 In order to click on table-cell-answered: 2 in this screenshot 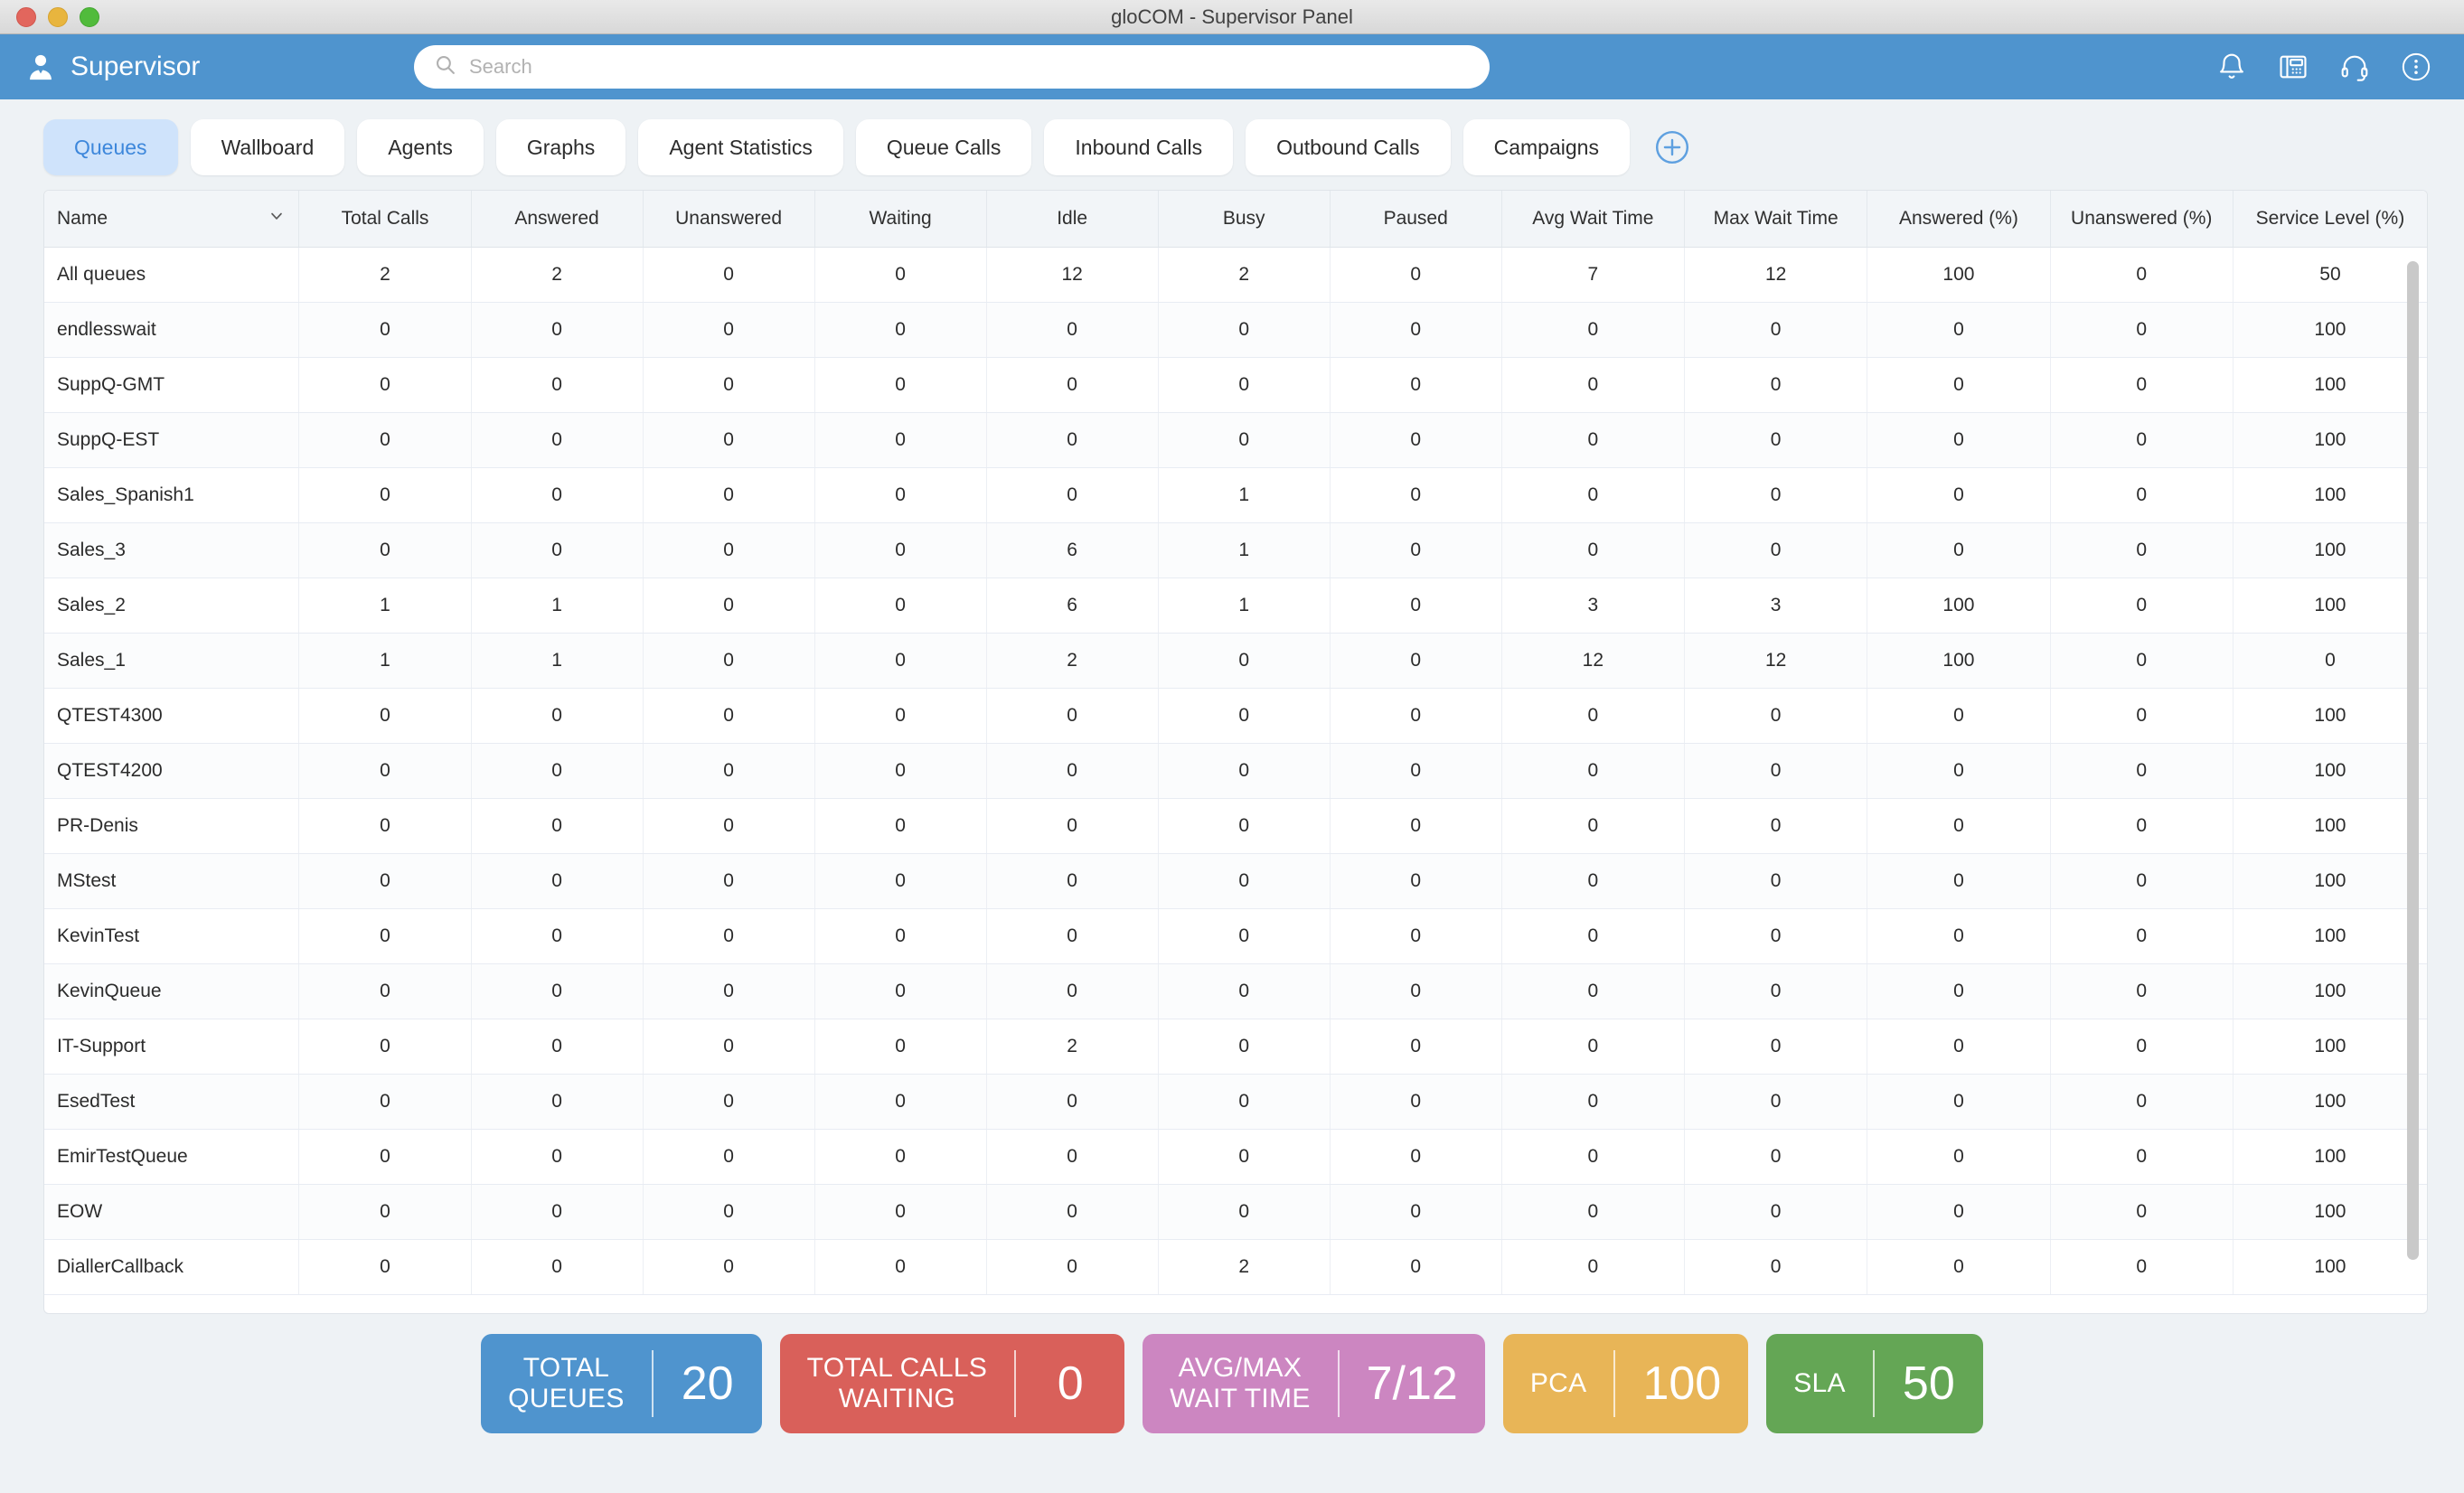, I will do `click(557, 275)`.